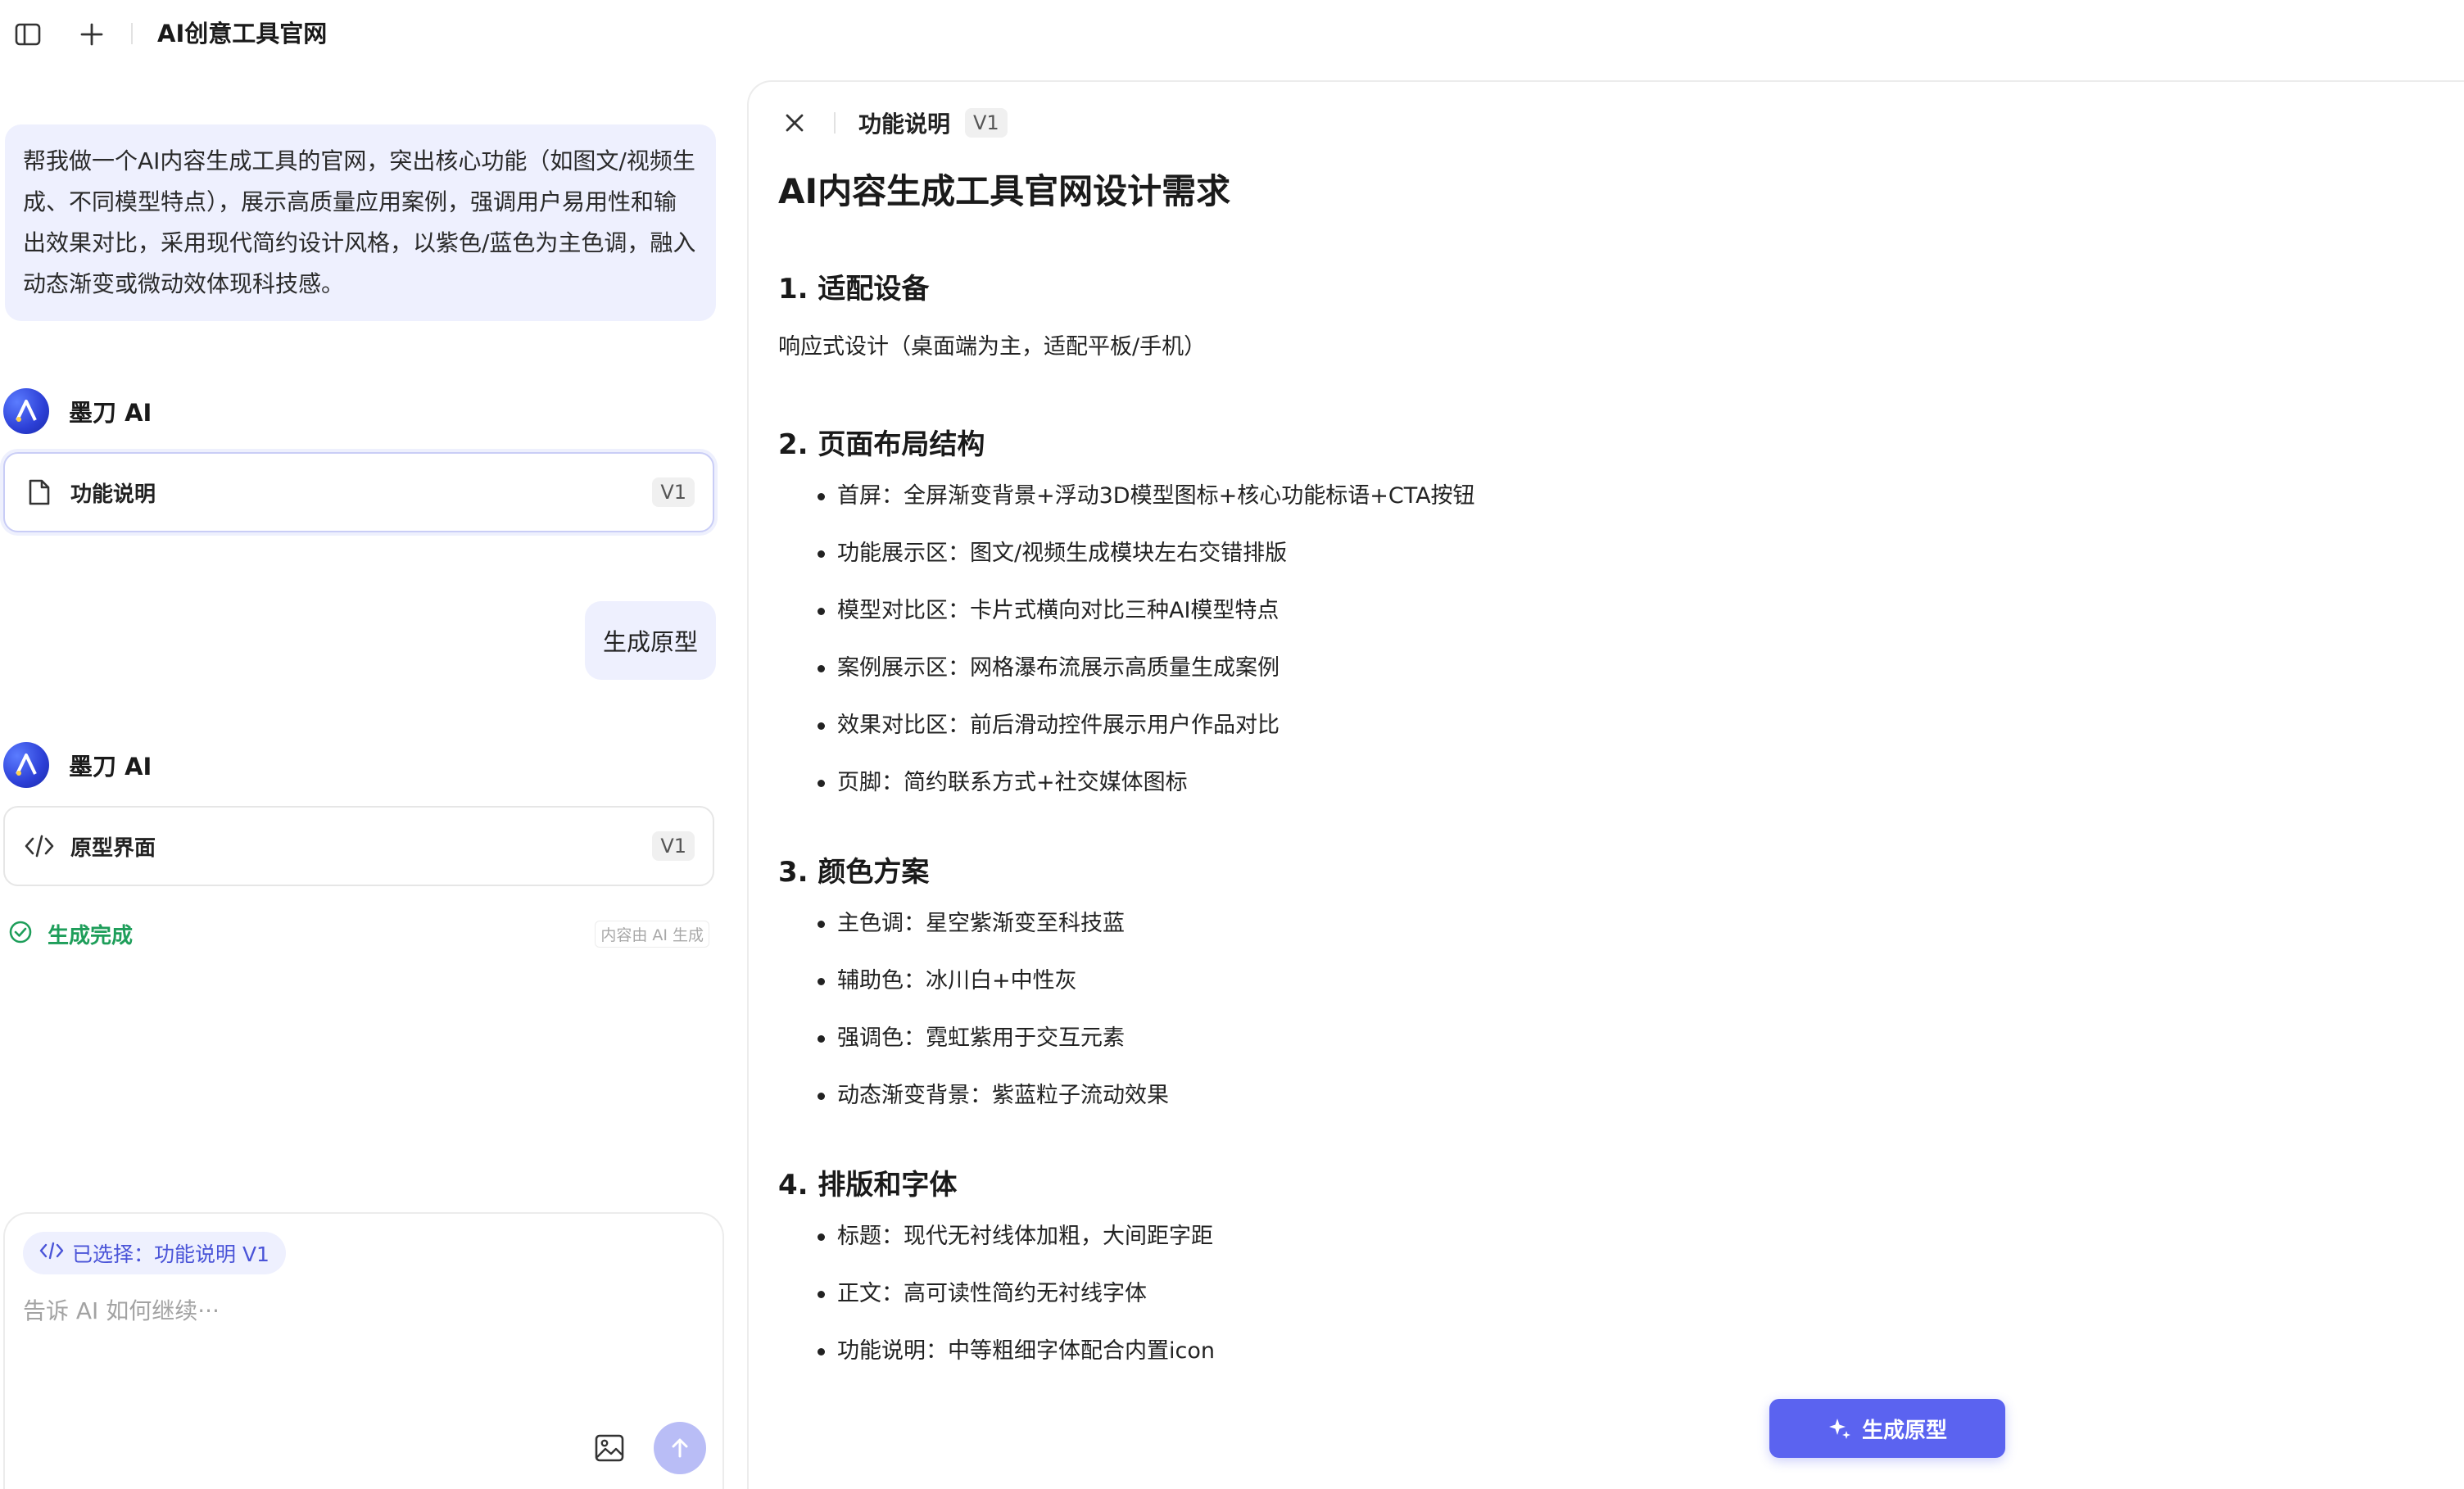  Describe the element at coordinates (359, 1310) in the screenshot. I see `message-input` at that location.